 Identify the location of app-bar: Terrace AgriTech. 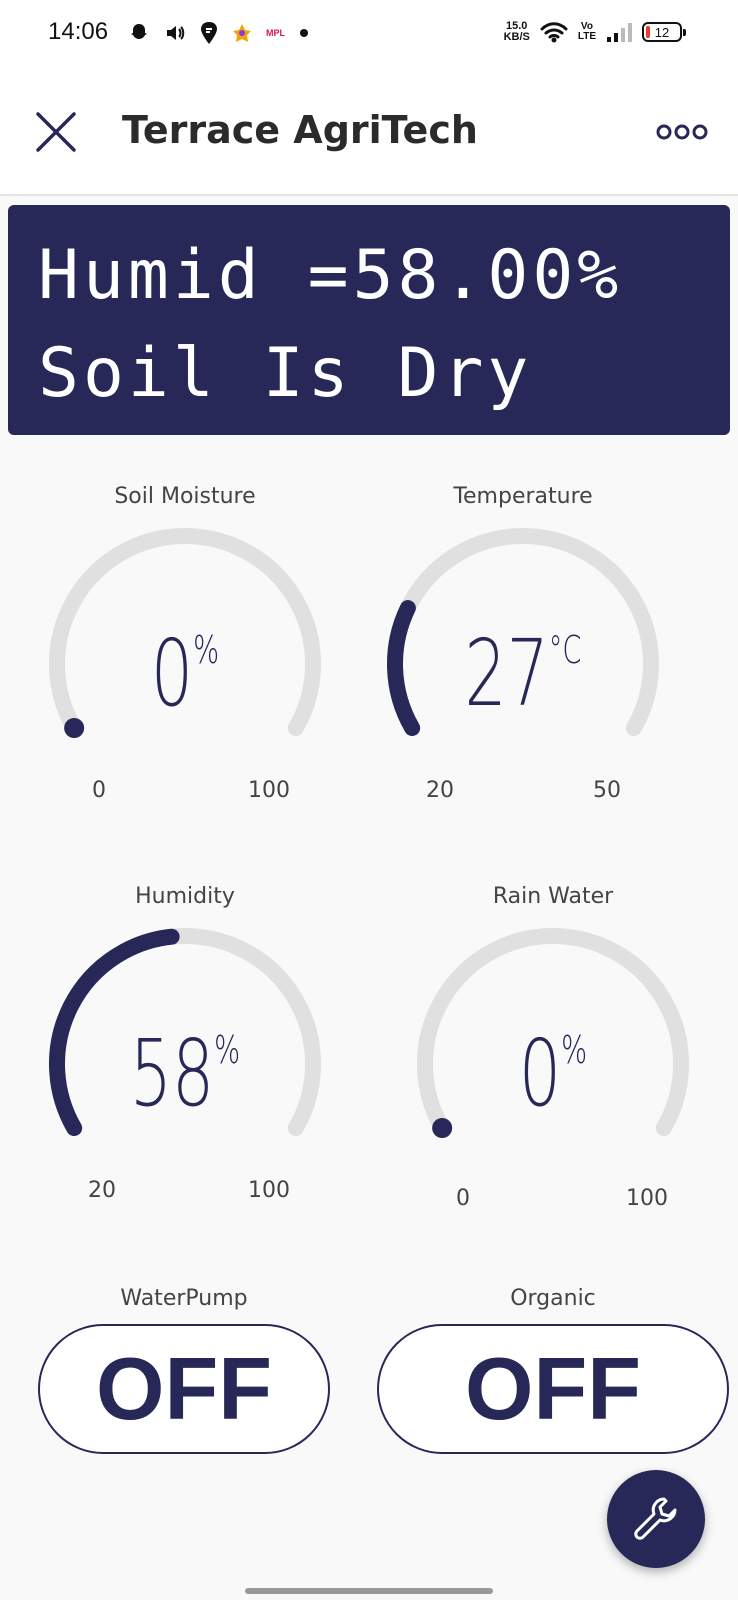
(369, 131).